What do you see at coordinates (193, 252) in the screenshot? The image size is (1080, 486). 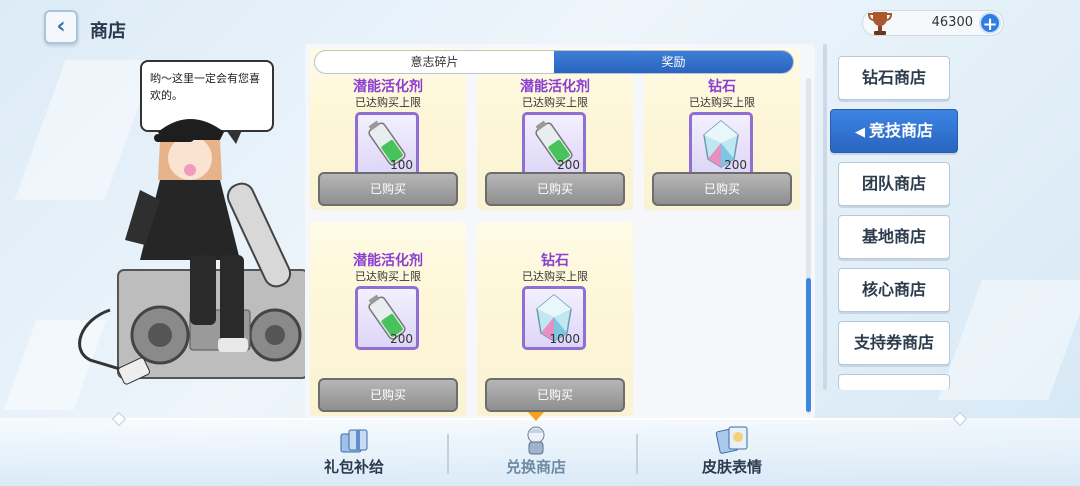 I see `character-illustration` at bounding box center [193, 252].